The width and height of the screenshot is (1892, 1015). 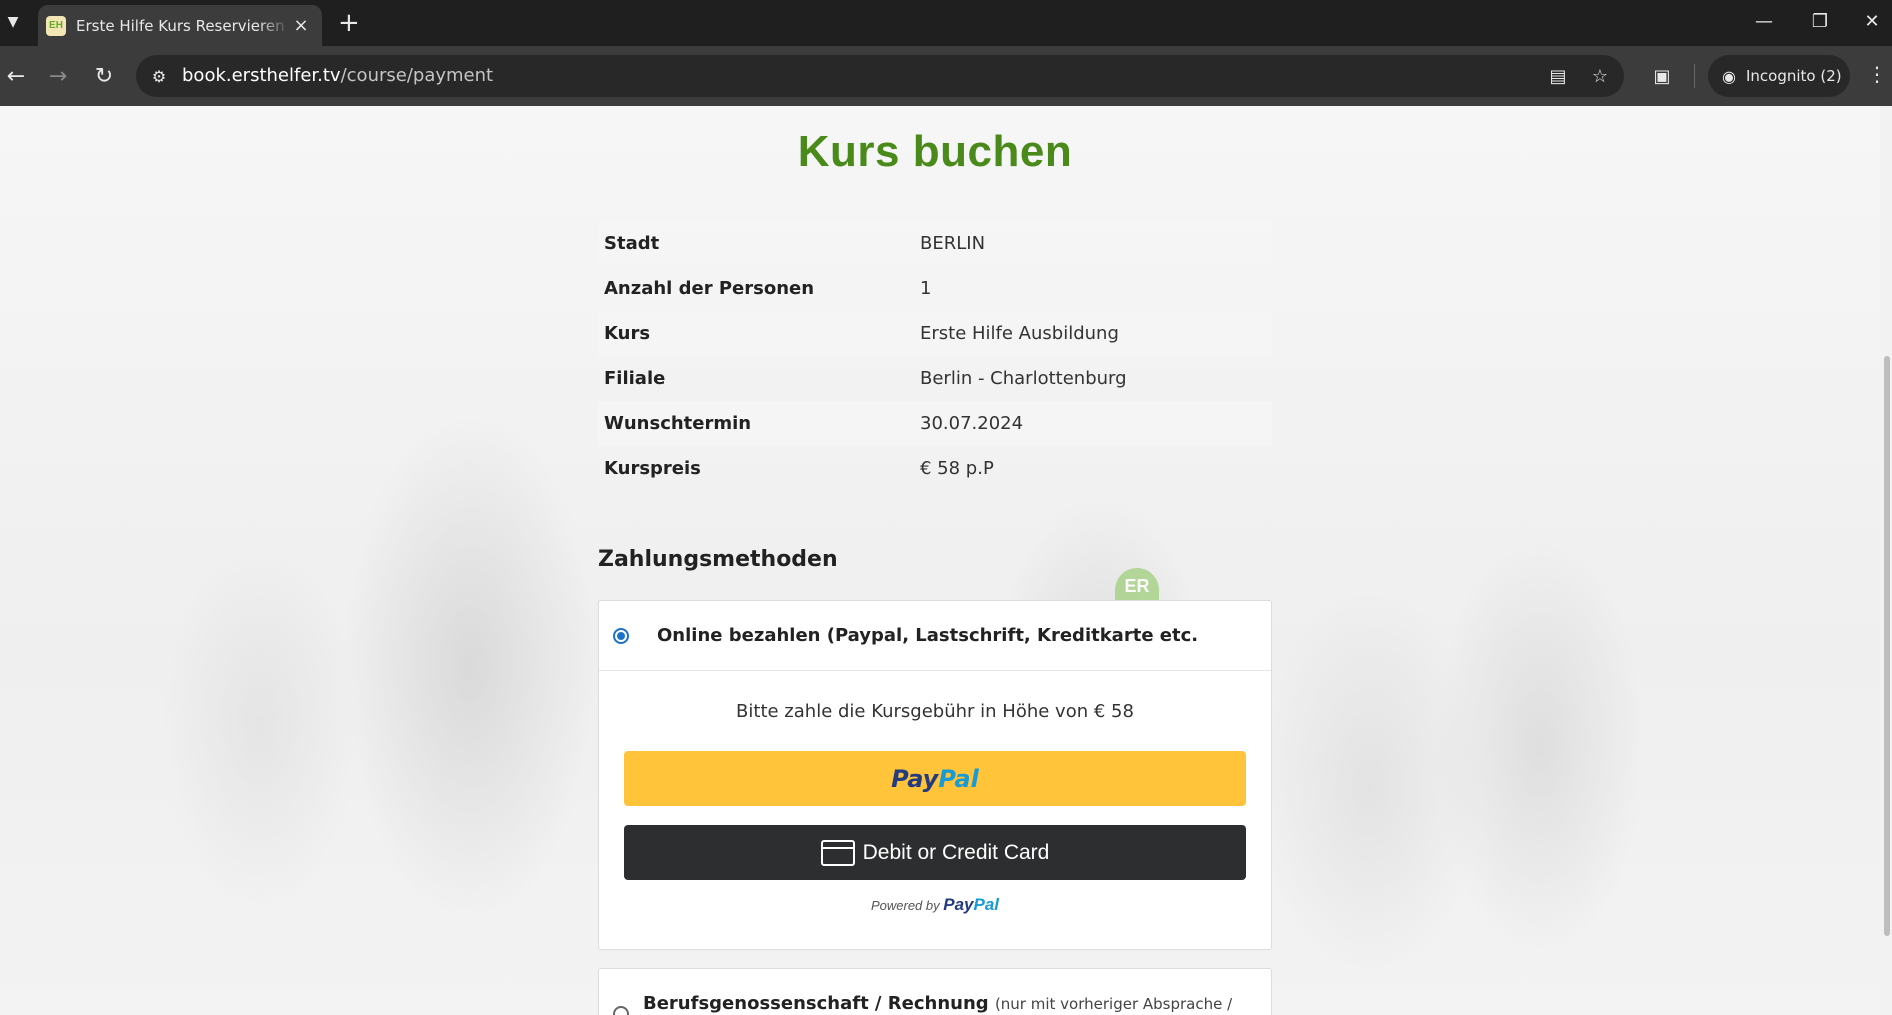 I want to click on detail-label: Filiale, so click(x=635, y=378).